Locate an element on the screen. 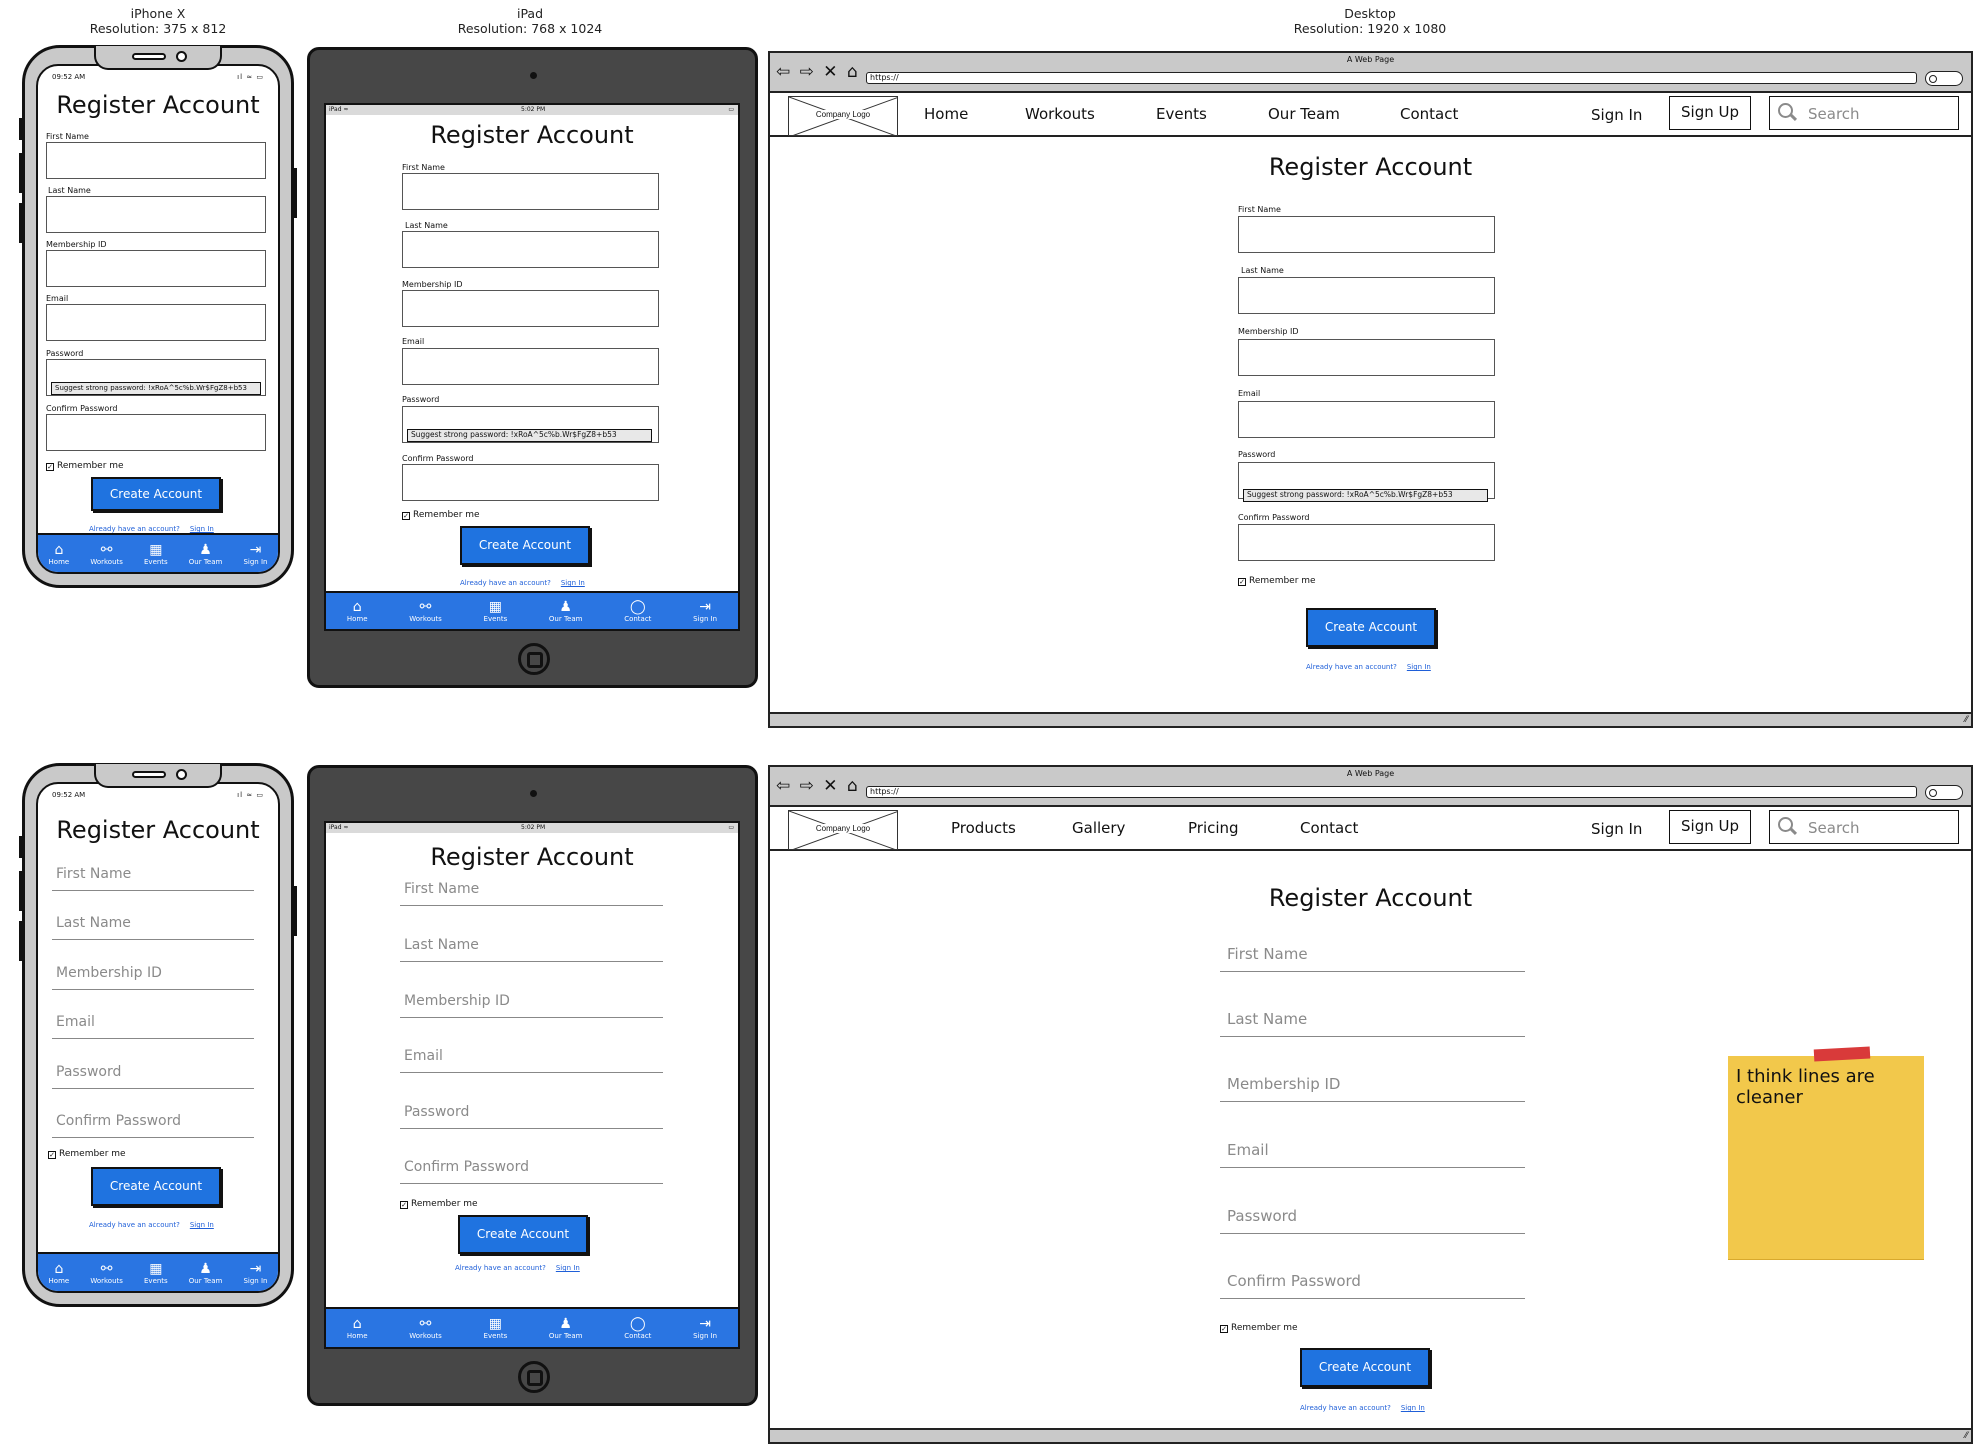 This screenshot has width=1980, height=1448. nav-link-pricing: Pricing is located at coordinates (1213, 828).